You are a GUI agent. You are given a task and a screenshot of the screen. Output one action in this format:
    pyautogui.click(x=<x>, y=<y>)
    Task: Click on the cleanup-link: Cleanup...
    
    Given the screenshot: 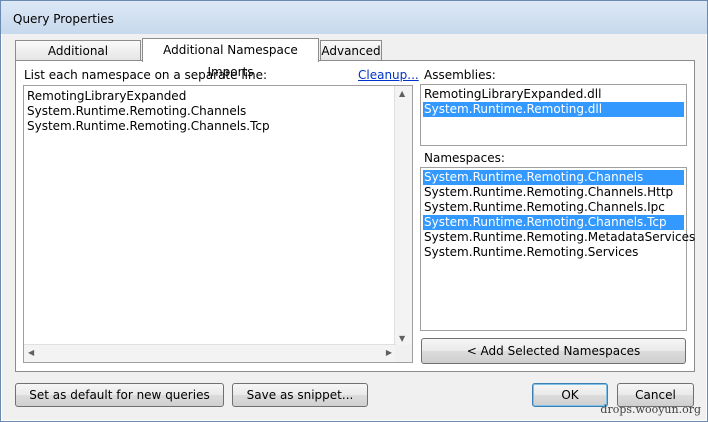 What is the action you would take?
    pyautogui.click(x=388, y=75)
    